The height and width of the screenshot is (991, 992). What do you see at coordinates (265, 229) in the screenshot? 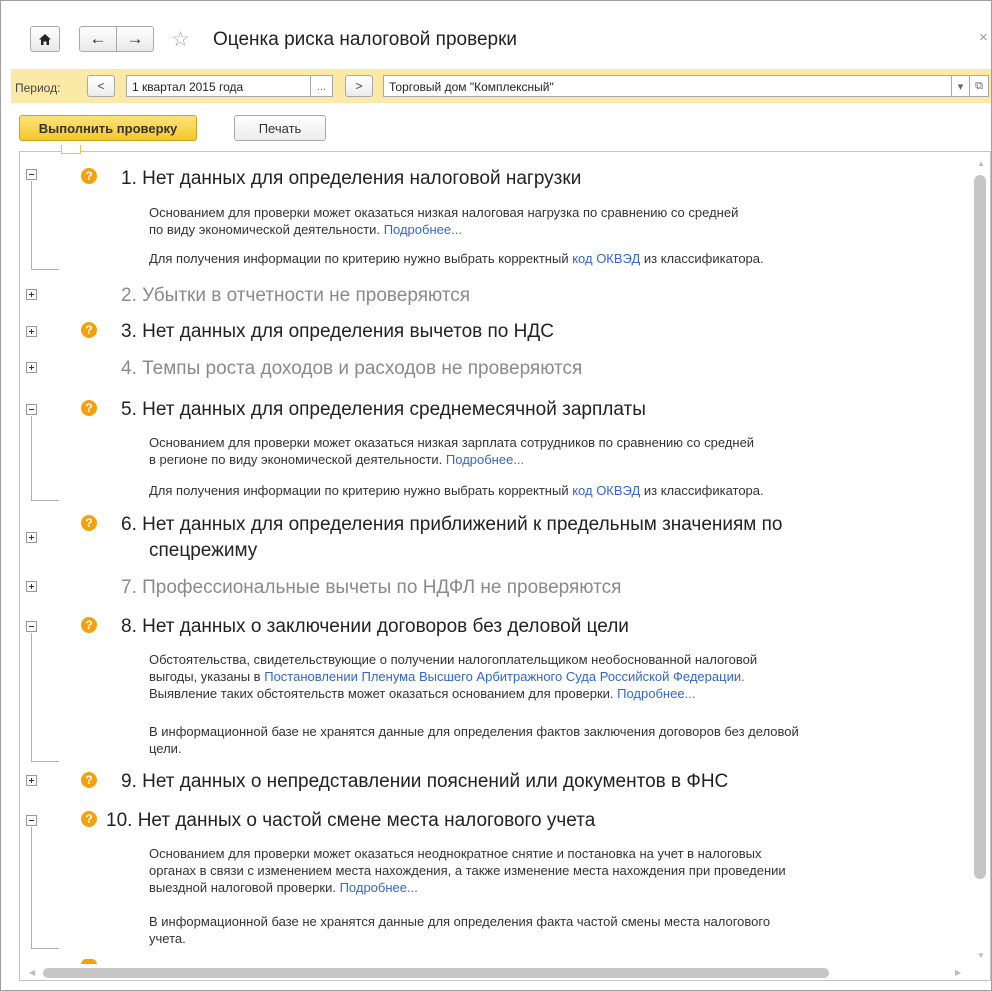
I see `item-1-desc-line: по виду экономической деятельности.` at bounding box center [265, 229].